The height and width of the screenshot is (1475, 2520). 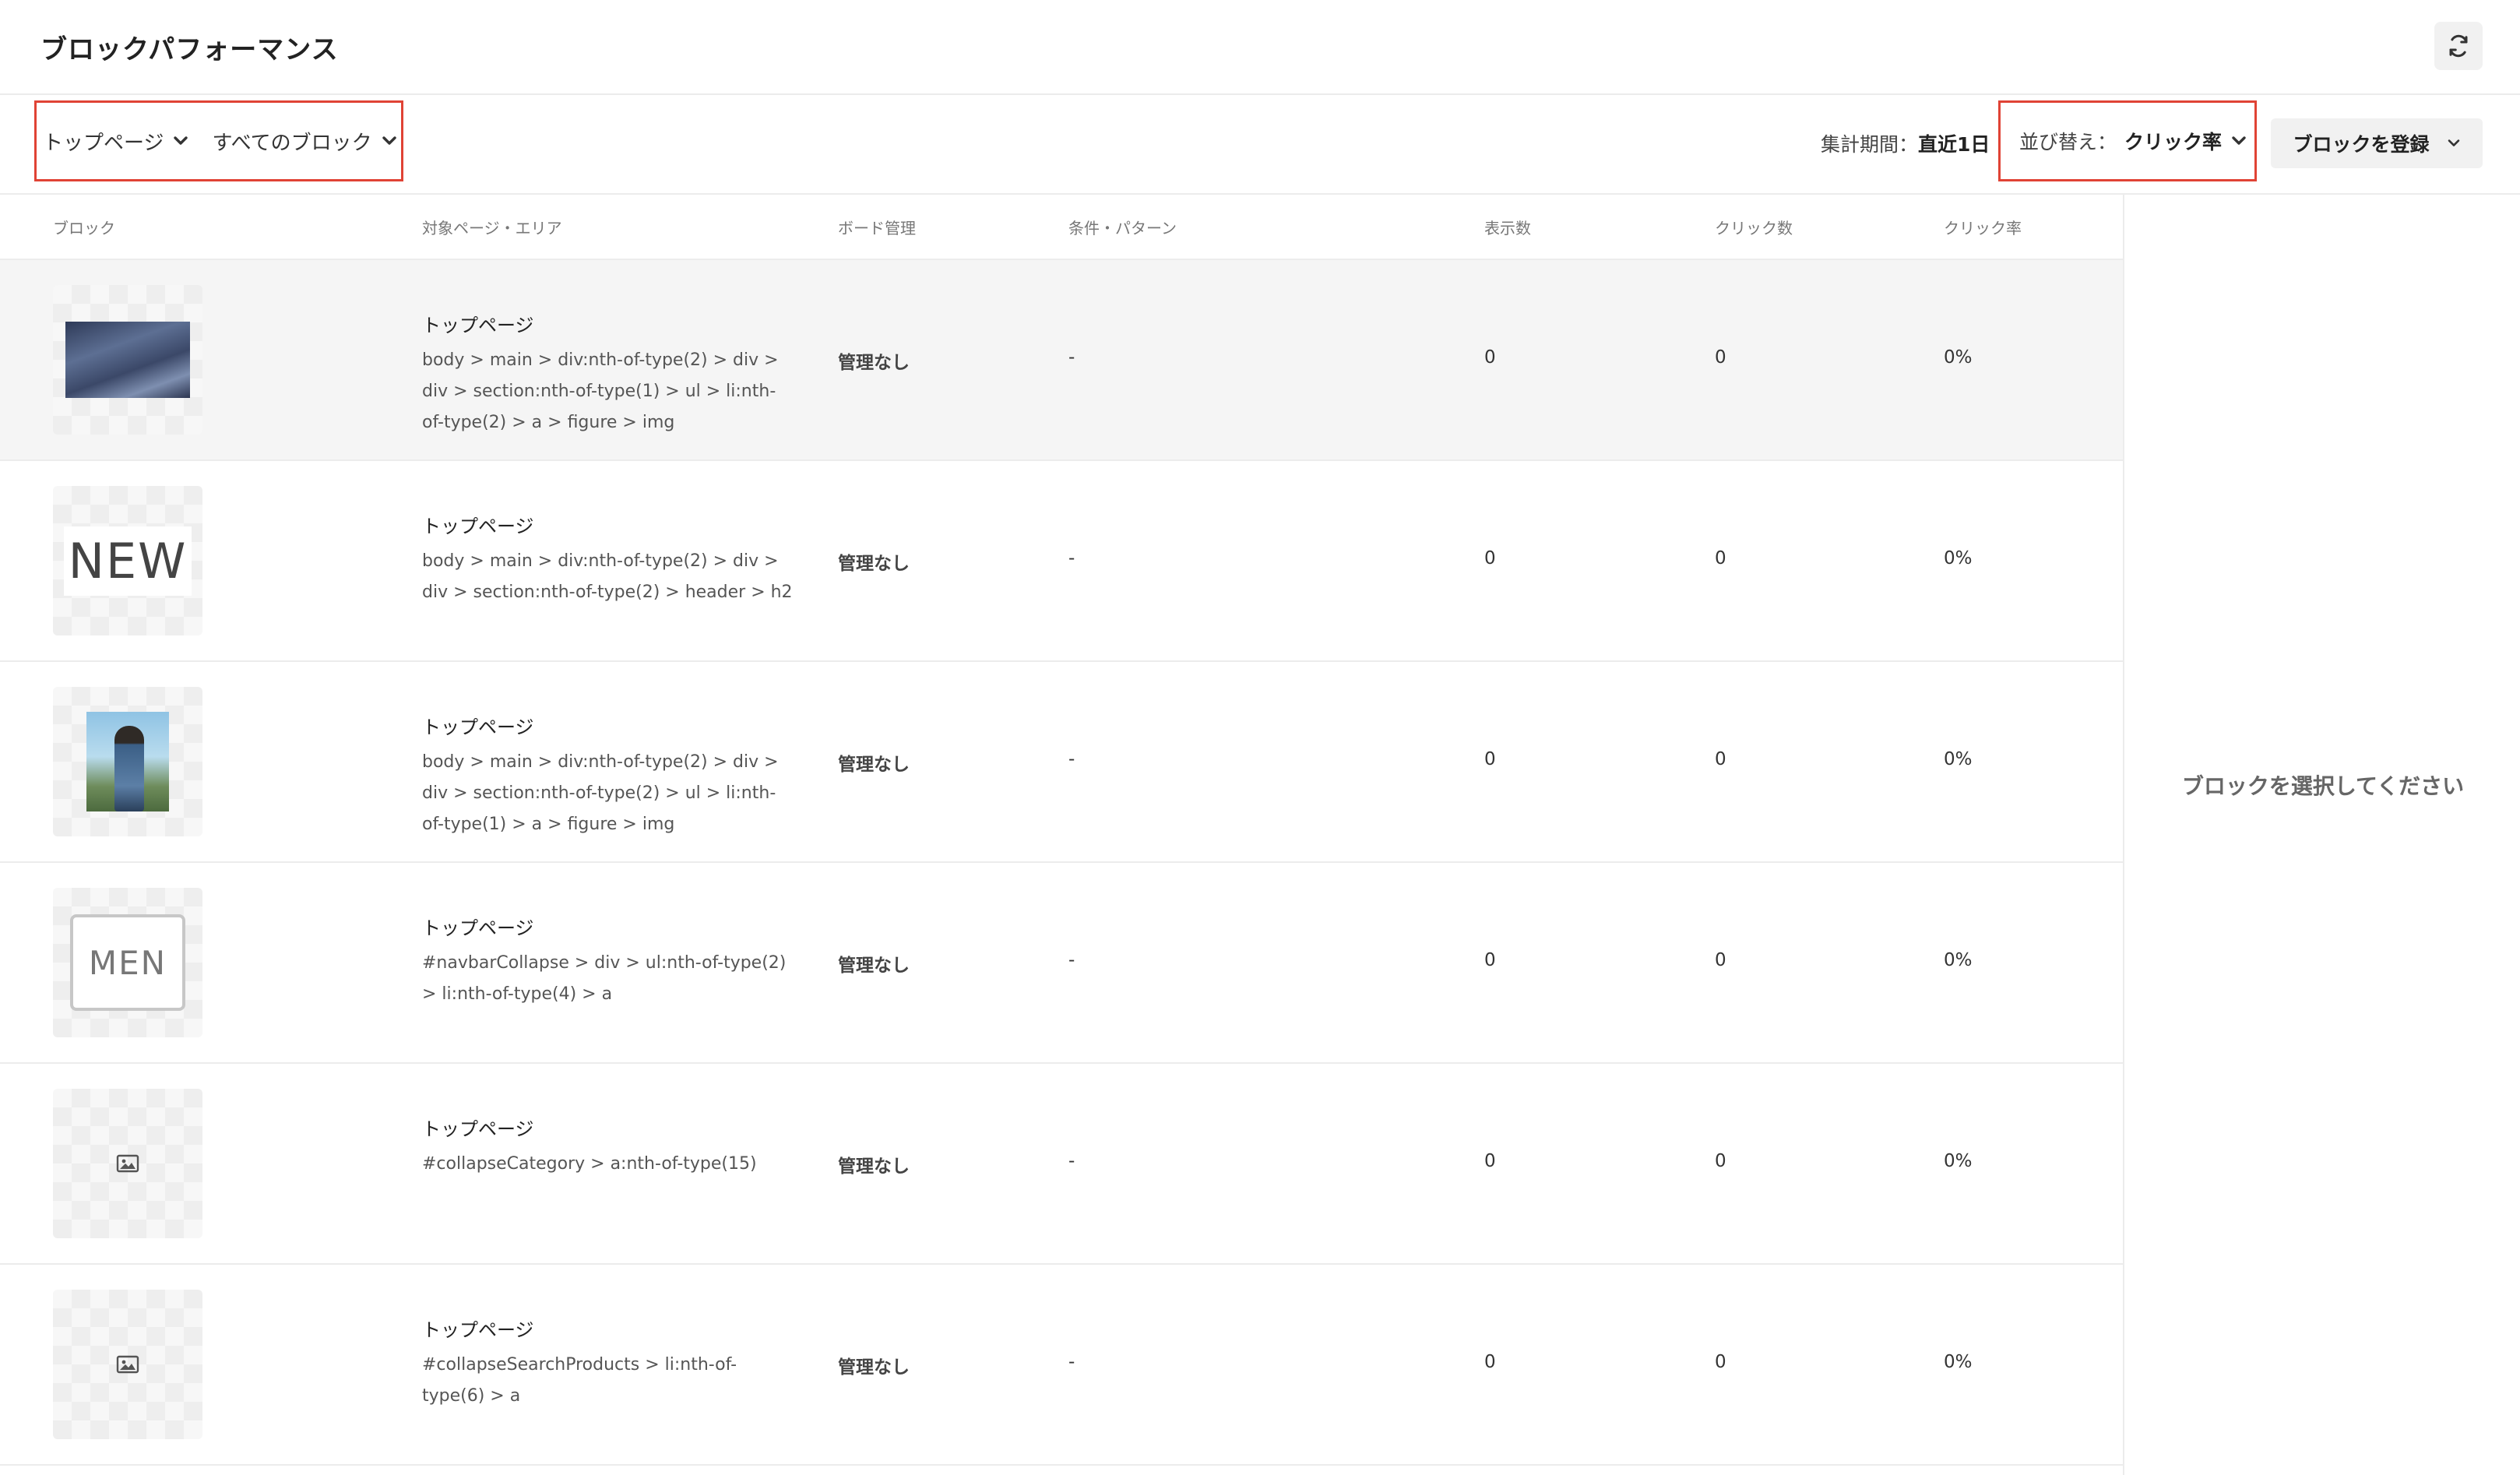 I want to click on column-header-board: ボード管理, so click(x=877, y=228).